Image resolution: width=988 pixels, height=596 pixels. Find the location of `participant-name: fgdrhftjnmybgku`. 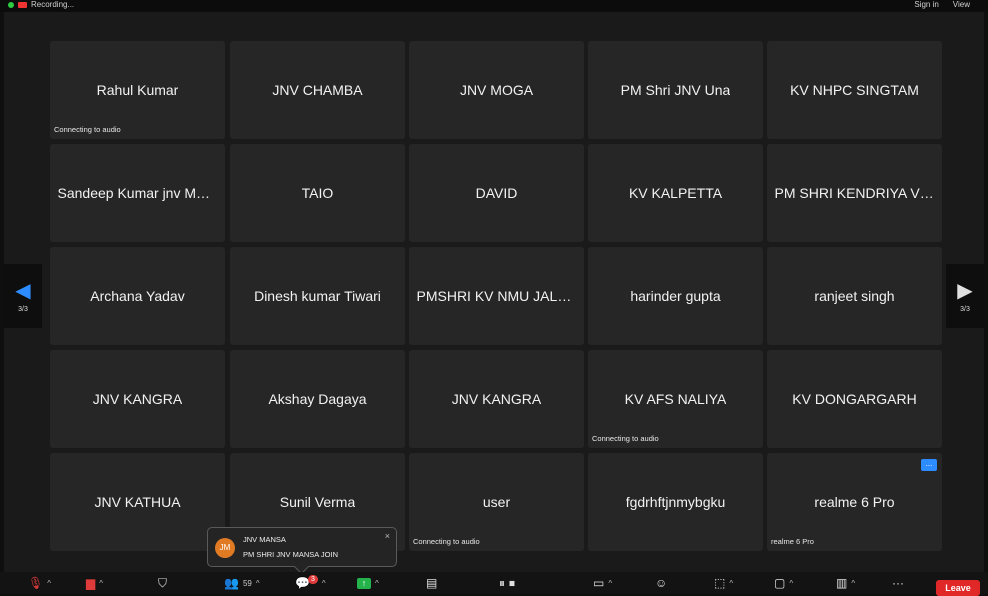

participant-name: fgdrhftjnmybgku is located at coordinates (675, 502).